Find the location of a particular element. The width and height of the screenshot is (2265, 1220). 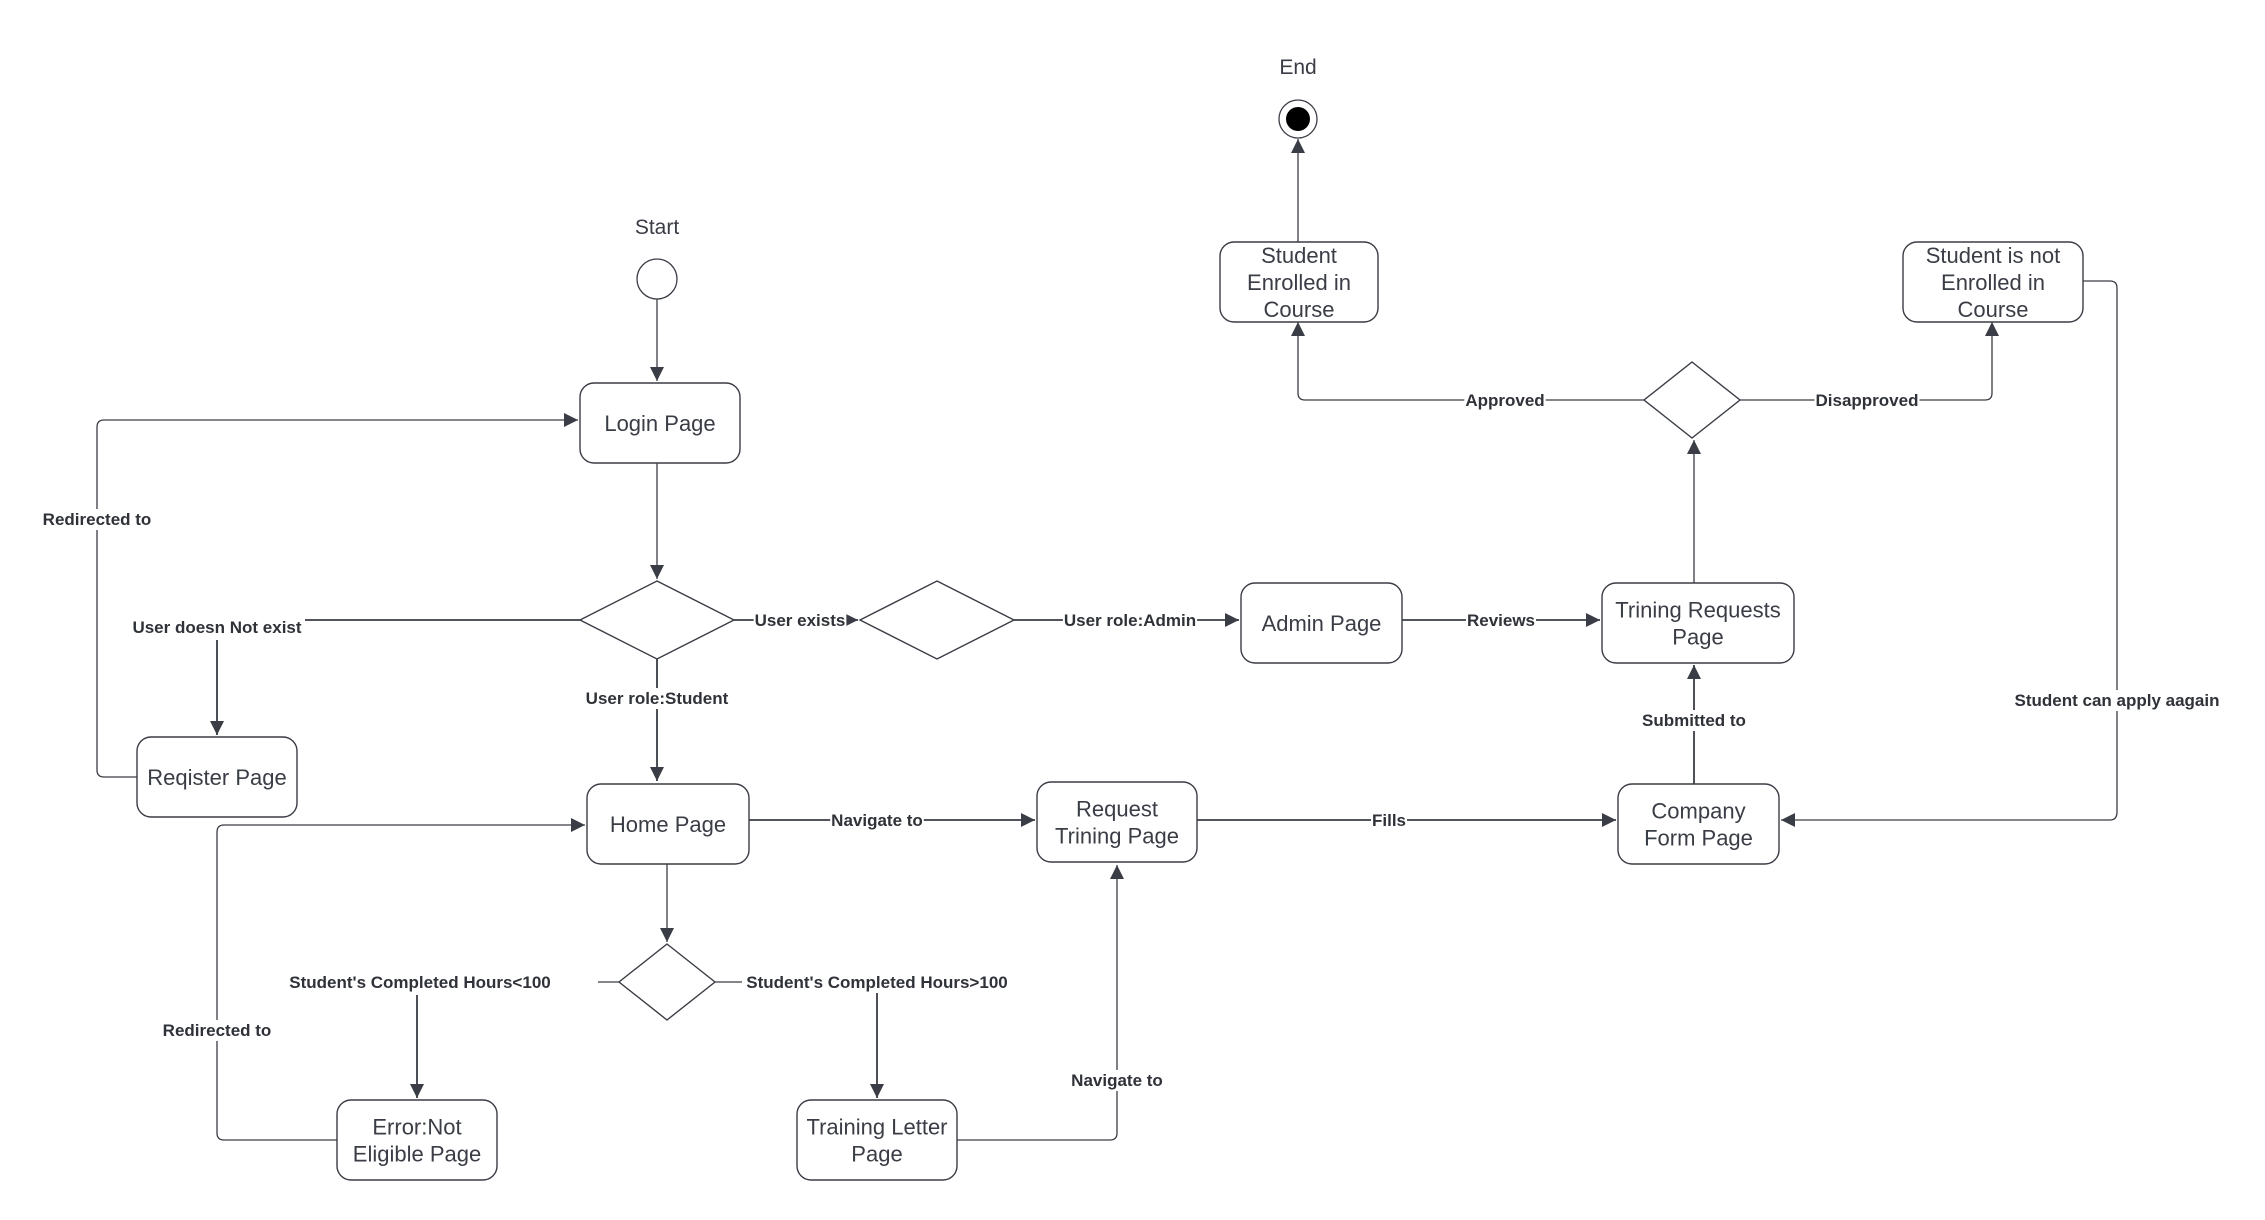

edge-register-to-login is located at coordinates (337, 595).